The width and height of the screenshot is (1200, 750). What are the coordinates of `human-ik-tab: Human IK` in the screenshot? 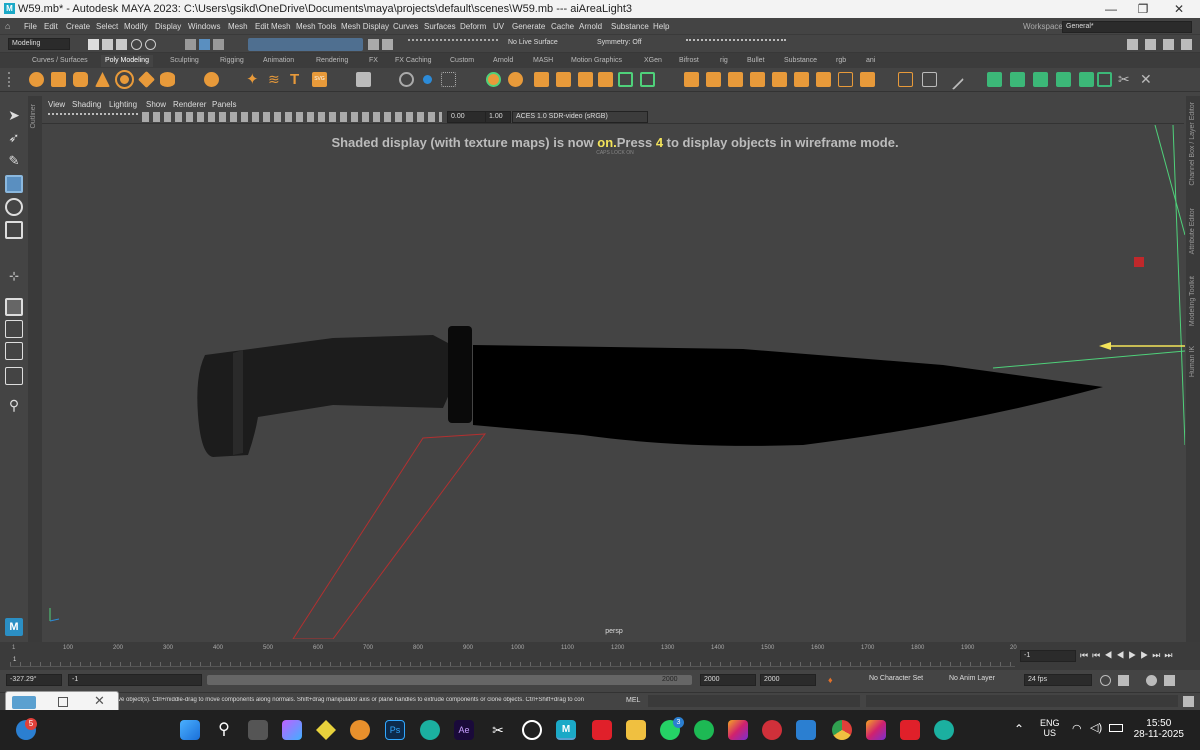 It's located at (1192, 361).